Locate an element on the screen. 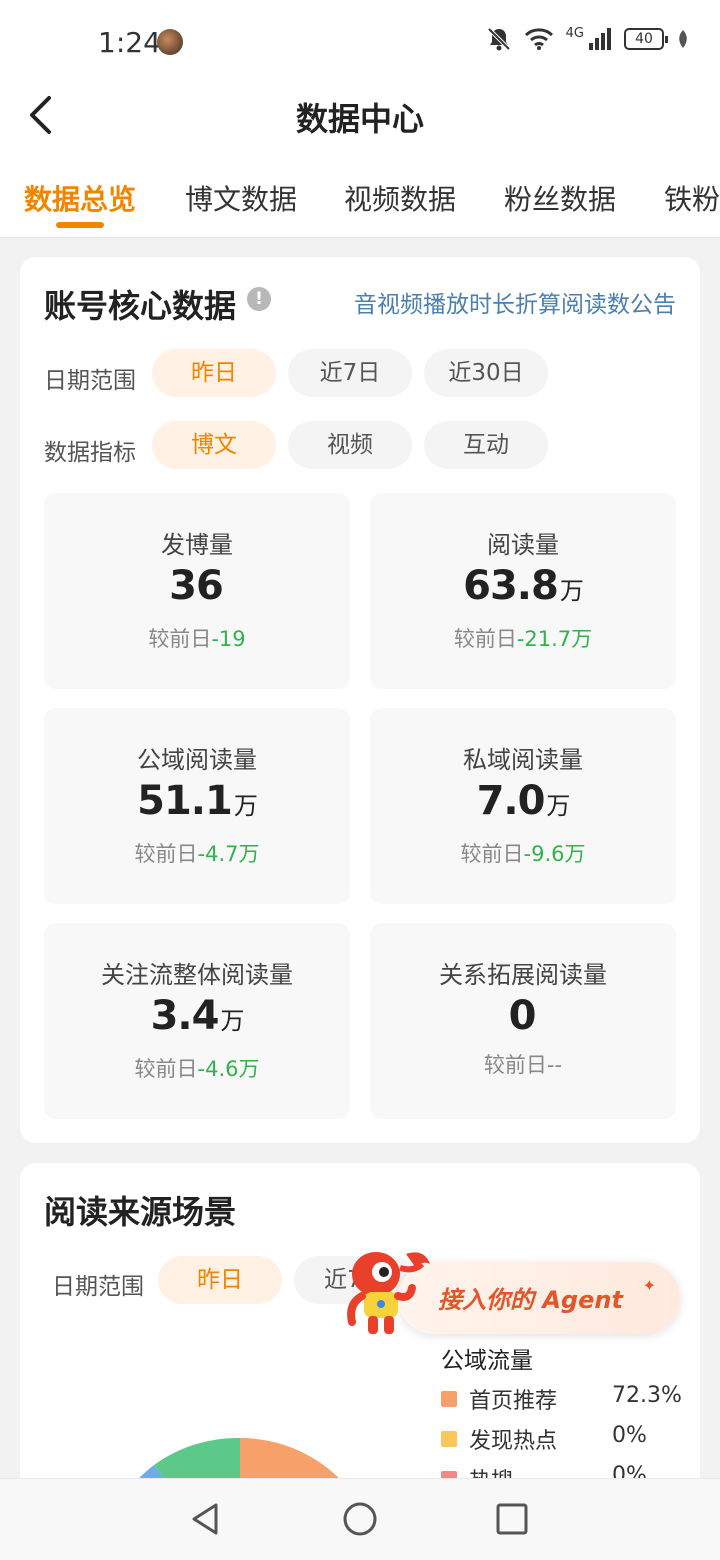 The image size is (720, 1560). stat-card: 发博量 36 较前日-19 is located at coordinates (197, 591).